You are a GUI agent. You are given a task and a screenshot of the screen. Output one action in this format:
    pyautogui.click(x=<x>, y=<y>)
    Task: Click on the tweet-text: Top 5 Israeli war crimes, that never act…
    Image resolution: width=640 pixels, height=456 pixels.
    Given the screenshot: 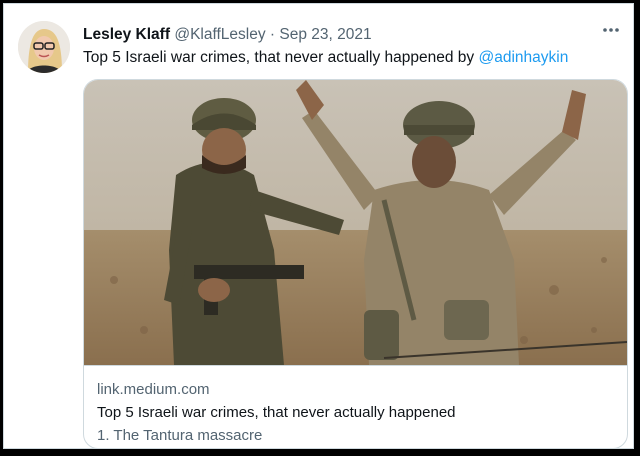 What is the action you would take?
    pyautogui.click(x=352, y=58)
    